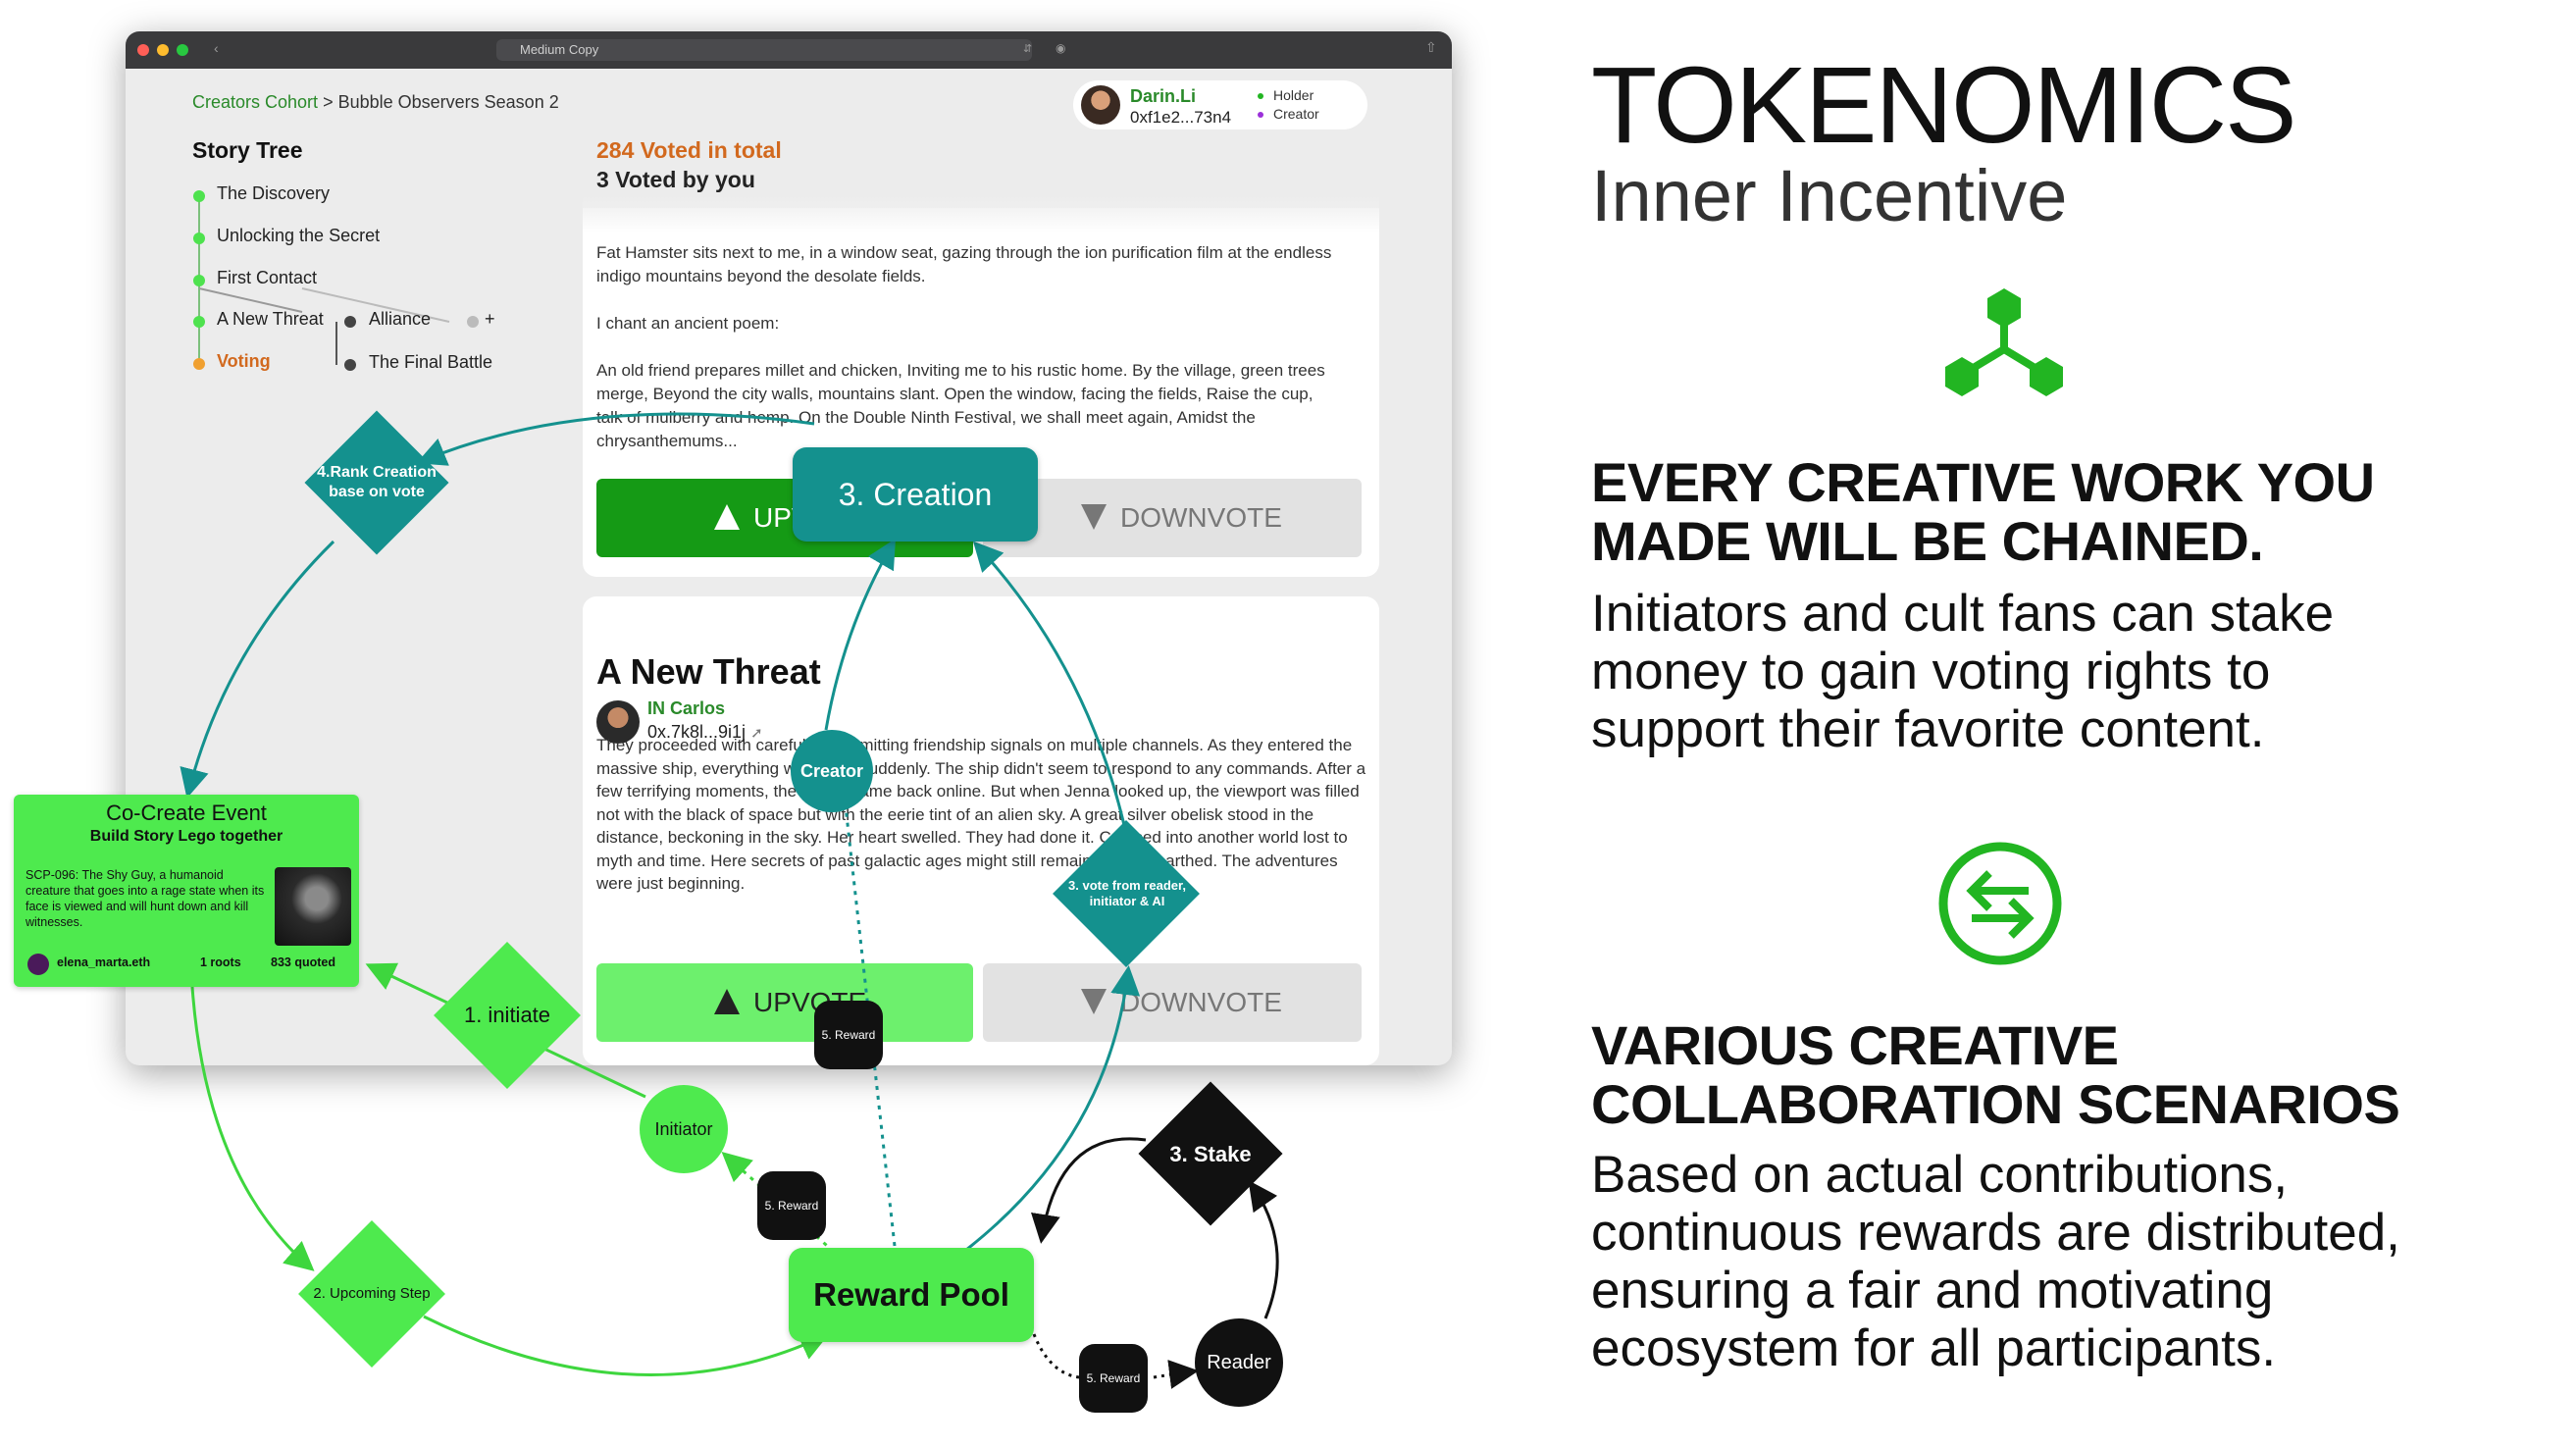 The width and height of the screenshot is (2576, 1446). Describe the element at coordinates (490, 319) in the screenshot. I see `add-branch-button: +` at that location.